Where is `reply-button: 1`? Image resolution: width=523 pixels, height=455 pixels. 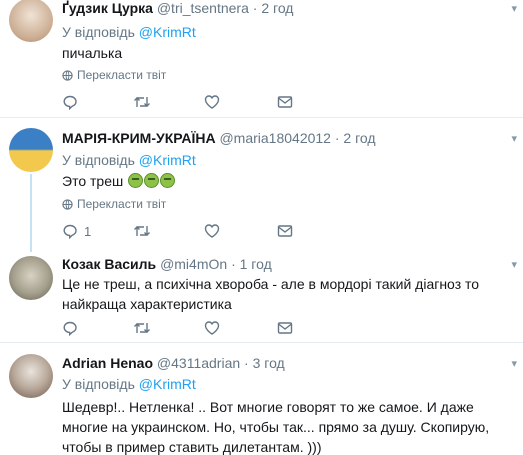 reply-button: 1 is located at coordinates (76, 231).